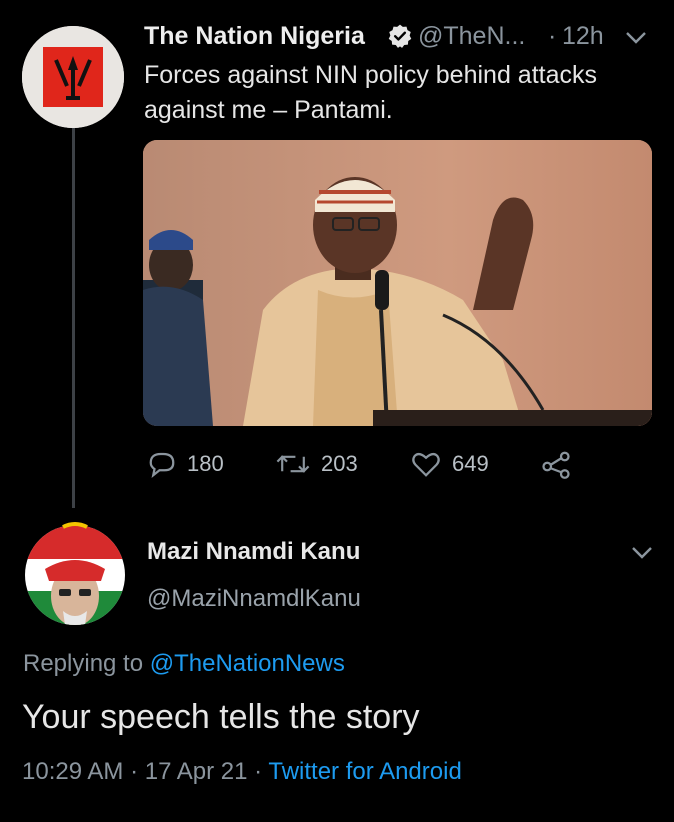 This screenshot has width=674, height=822. I want to click on share-icon, so click(556, 465).